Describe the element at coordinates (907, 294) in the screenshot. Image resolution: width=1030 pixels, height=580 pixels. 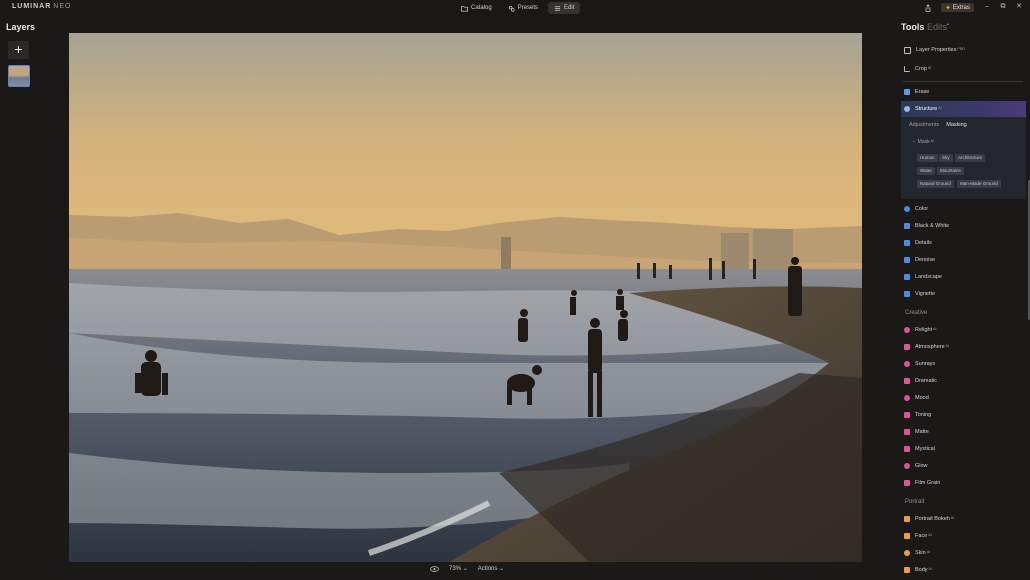
I see `vignette-icon` at that location.